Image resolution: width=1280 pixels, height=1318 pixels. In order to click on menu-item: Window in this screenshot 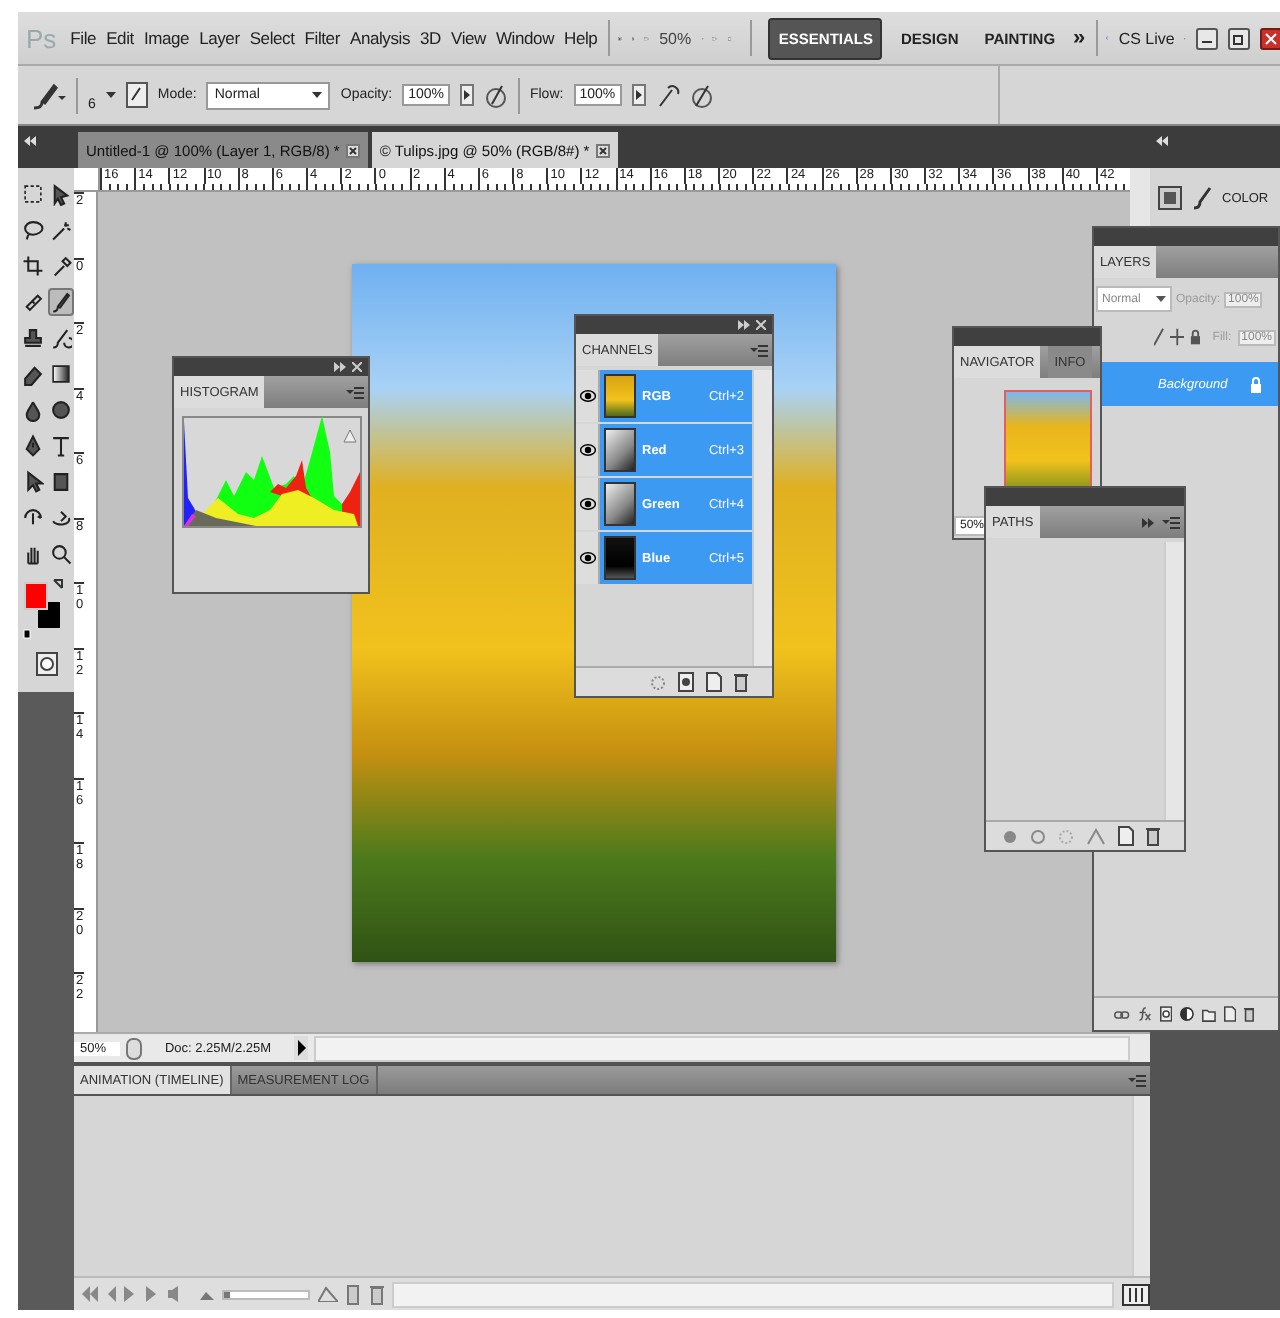, I will do `click(525, 38)`.